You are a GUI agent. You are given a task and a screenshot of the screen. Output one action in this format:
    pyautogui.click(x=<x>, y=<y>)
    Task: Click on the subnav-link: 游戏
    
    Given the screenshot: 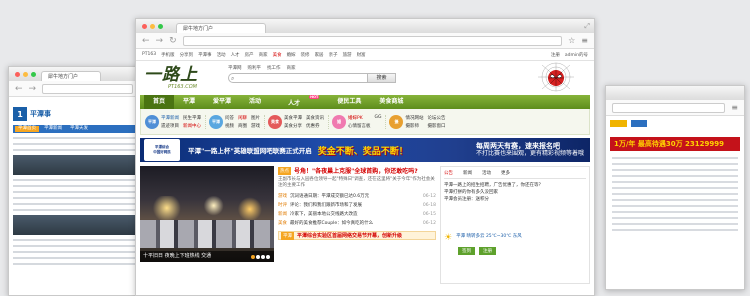 What is the action you would take?
    pyautogui.click(x=255, y=126)
    